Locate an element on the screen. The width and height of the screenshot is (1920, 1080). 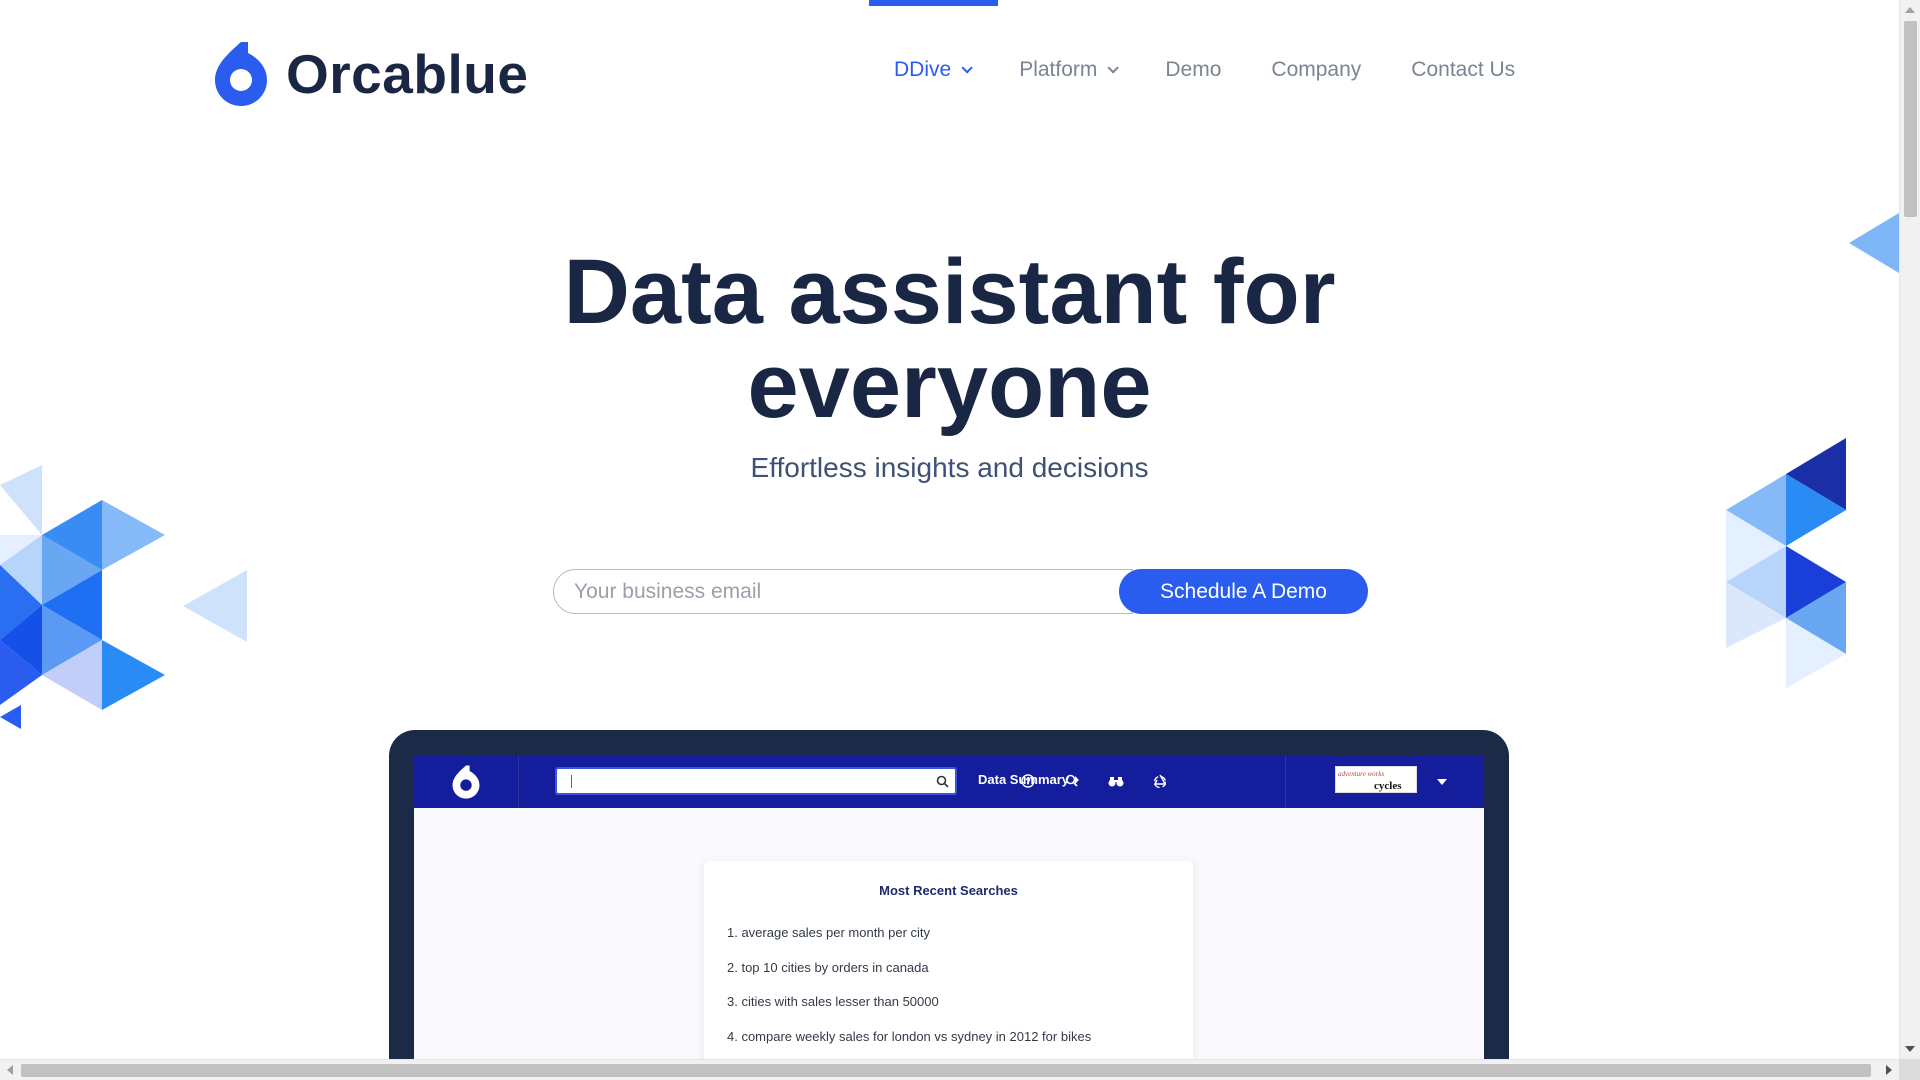
app-search-input is located at coordinates (756, 781).